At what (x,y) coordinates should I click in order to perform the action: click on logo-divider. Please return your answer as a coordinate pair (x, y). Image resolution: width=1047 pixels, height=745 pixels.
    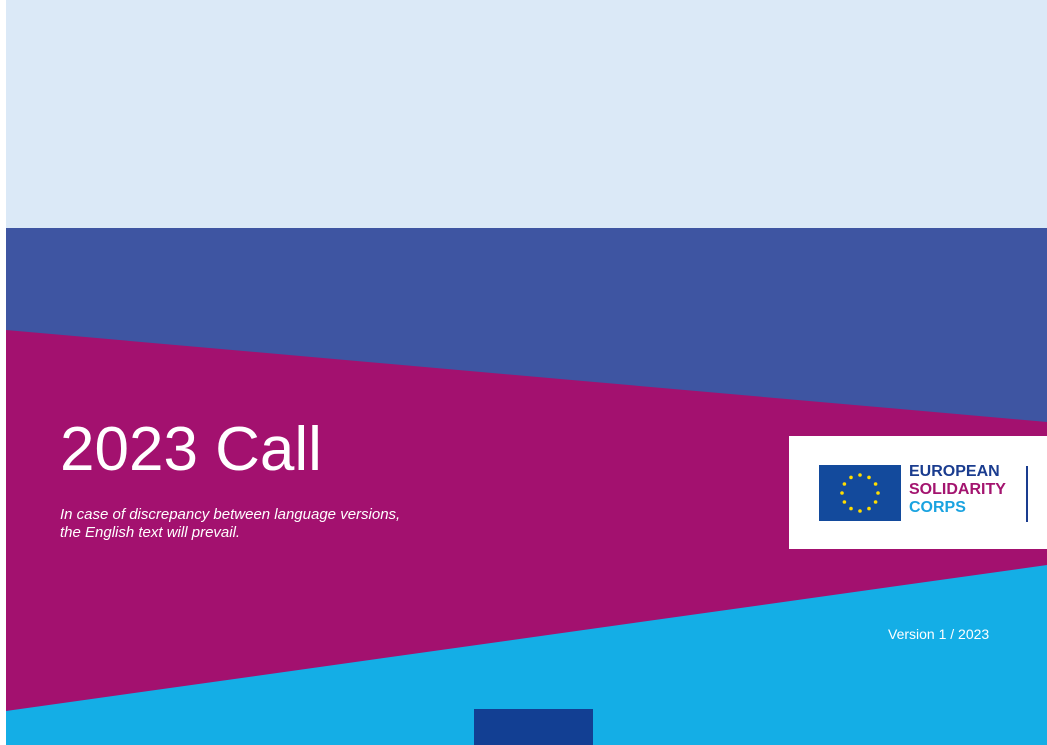
    Looking at the image, I should click on (1027, 494).